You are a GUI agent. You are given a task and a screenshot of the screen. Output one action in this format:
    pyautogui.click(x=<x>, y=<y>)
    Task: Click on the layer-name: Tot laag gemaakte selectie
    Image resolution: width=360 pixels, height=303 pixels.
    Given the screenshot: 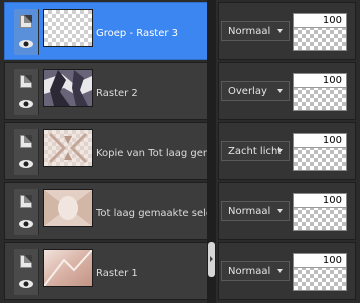 What is the action you would take?
    pyautogui.click(x=153, y=213)
    